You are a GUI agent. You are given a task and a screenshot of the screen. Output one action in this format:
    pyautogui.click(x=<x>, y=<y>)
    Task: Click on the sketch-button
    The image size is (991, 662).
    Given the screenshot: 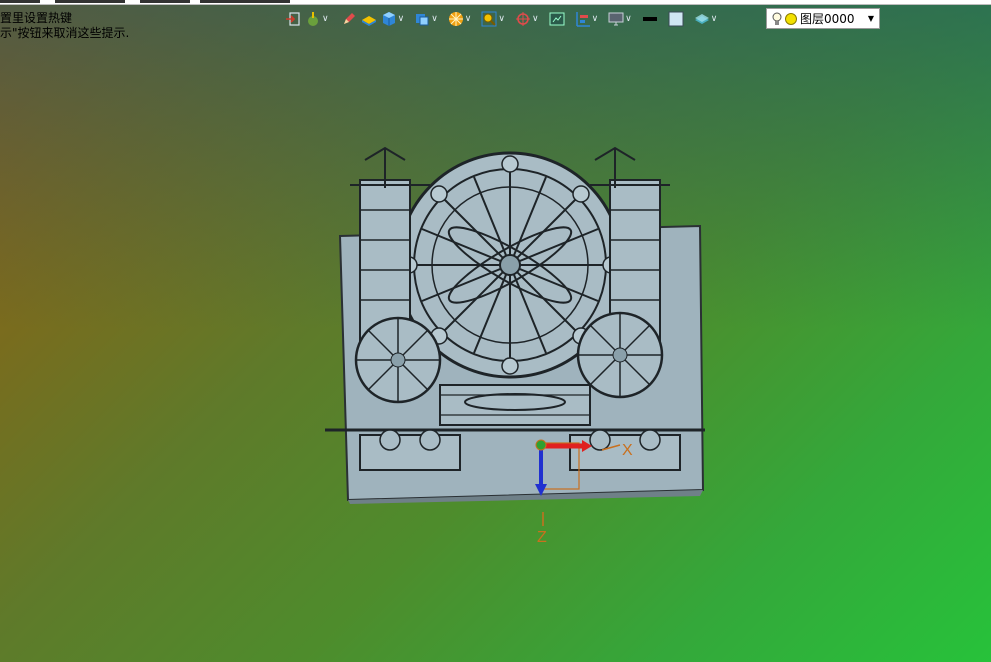 What is the action you would take?
    pyautogui.click(x=349, y=19)
    